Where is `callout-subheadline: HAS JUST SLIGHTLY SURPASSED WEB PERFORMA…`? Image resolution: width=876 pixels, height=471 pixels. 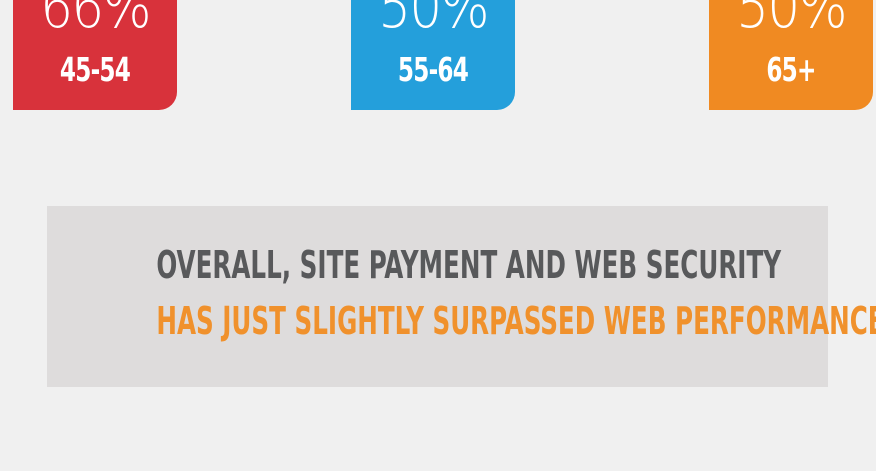
callout-subheadline: HAS JUST SLIGHTLY SURPASSED WEB PERFORMA… is located at coordinates (516, 321).